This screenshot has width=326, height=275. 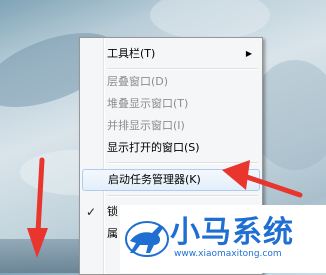 I want to click on menu-item-label: 显示打开的窗口(S), so click(x=153, y=147).